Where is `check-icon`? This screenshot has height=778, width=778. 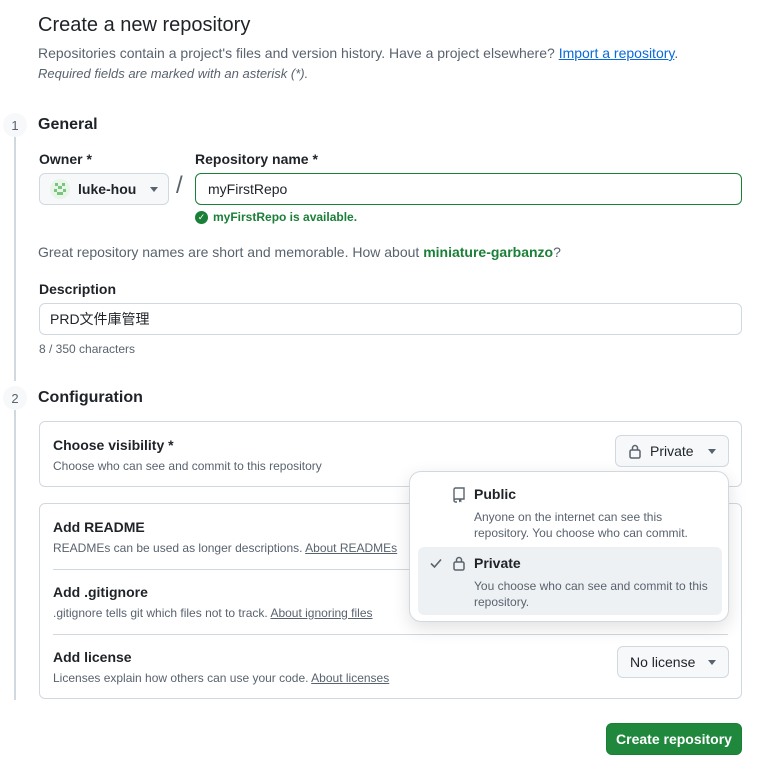
check-icon is located at coordinates (436, 563).